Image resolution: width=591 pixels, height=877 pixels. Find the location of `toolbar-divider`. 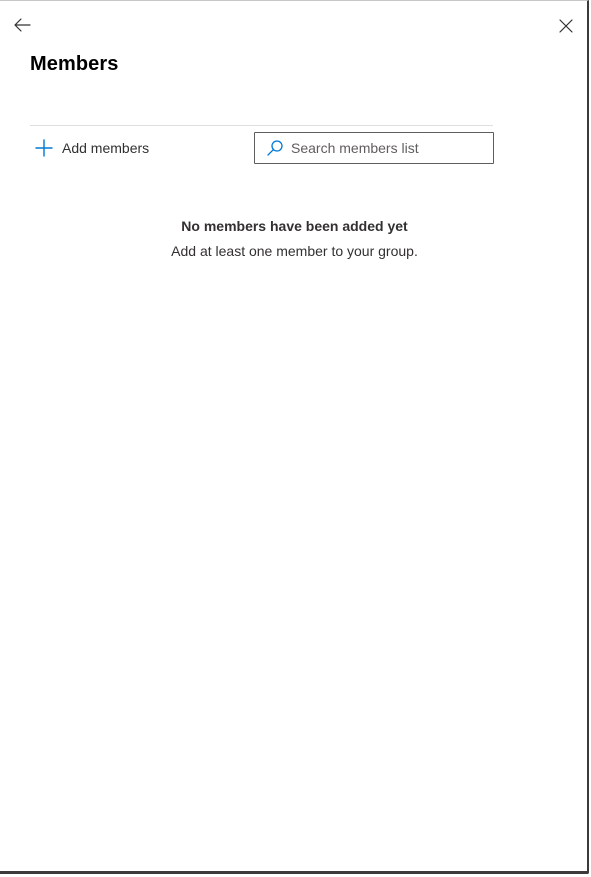

toolbar-divider is located at coordinates (261, 125).